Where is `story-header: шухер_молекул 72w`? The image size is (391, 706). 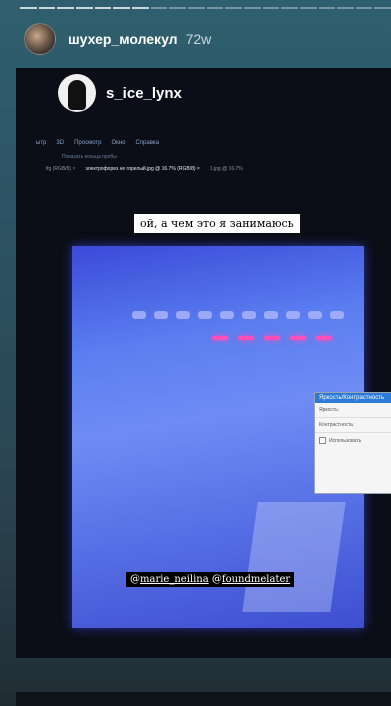
story-header: шухер_молекул 72w is located at coordinates (118, 39).